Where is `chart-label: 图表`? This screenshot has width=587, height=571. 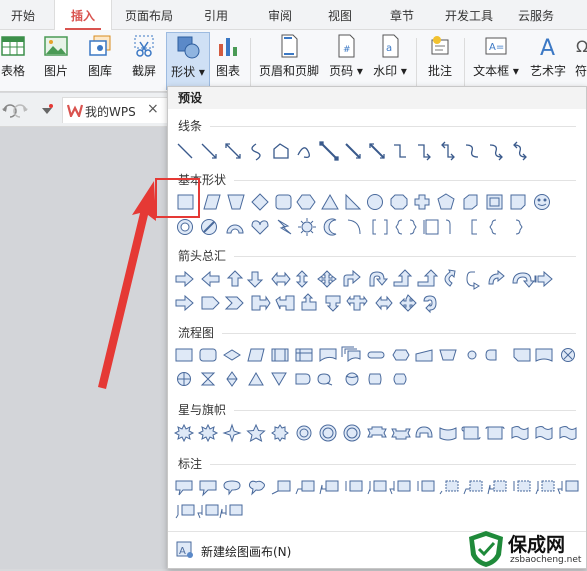
chart-label: 图表 is located at coordinates (227, 71).